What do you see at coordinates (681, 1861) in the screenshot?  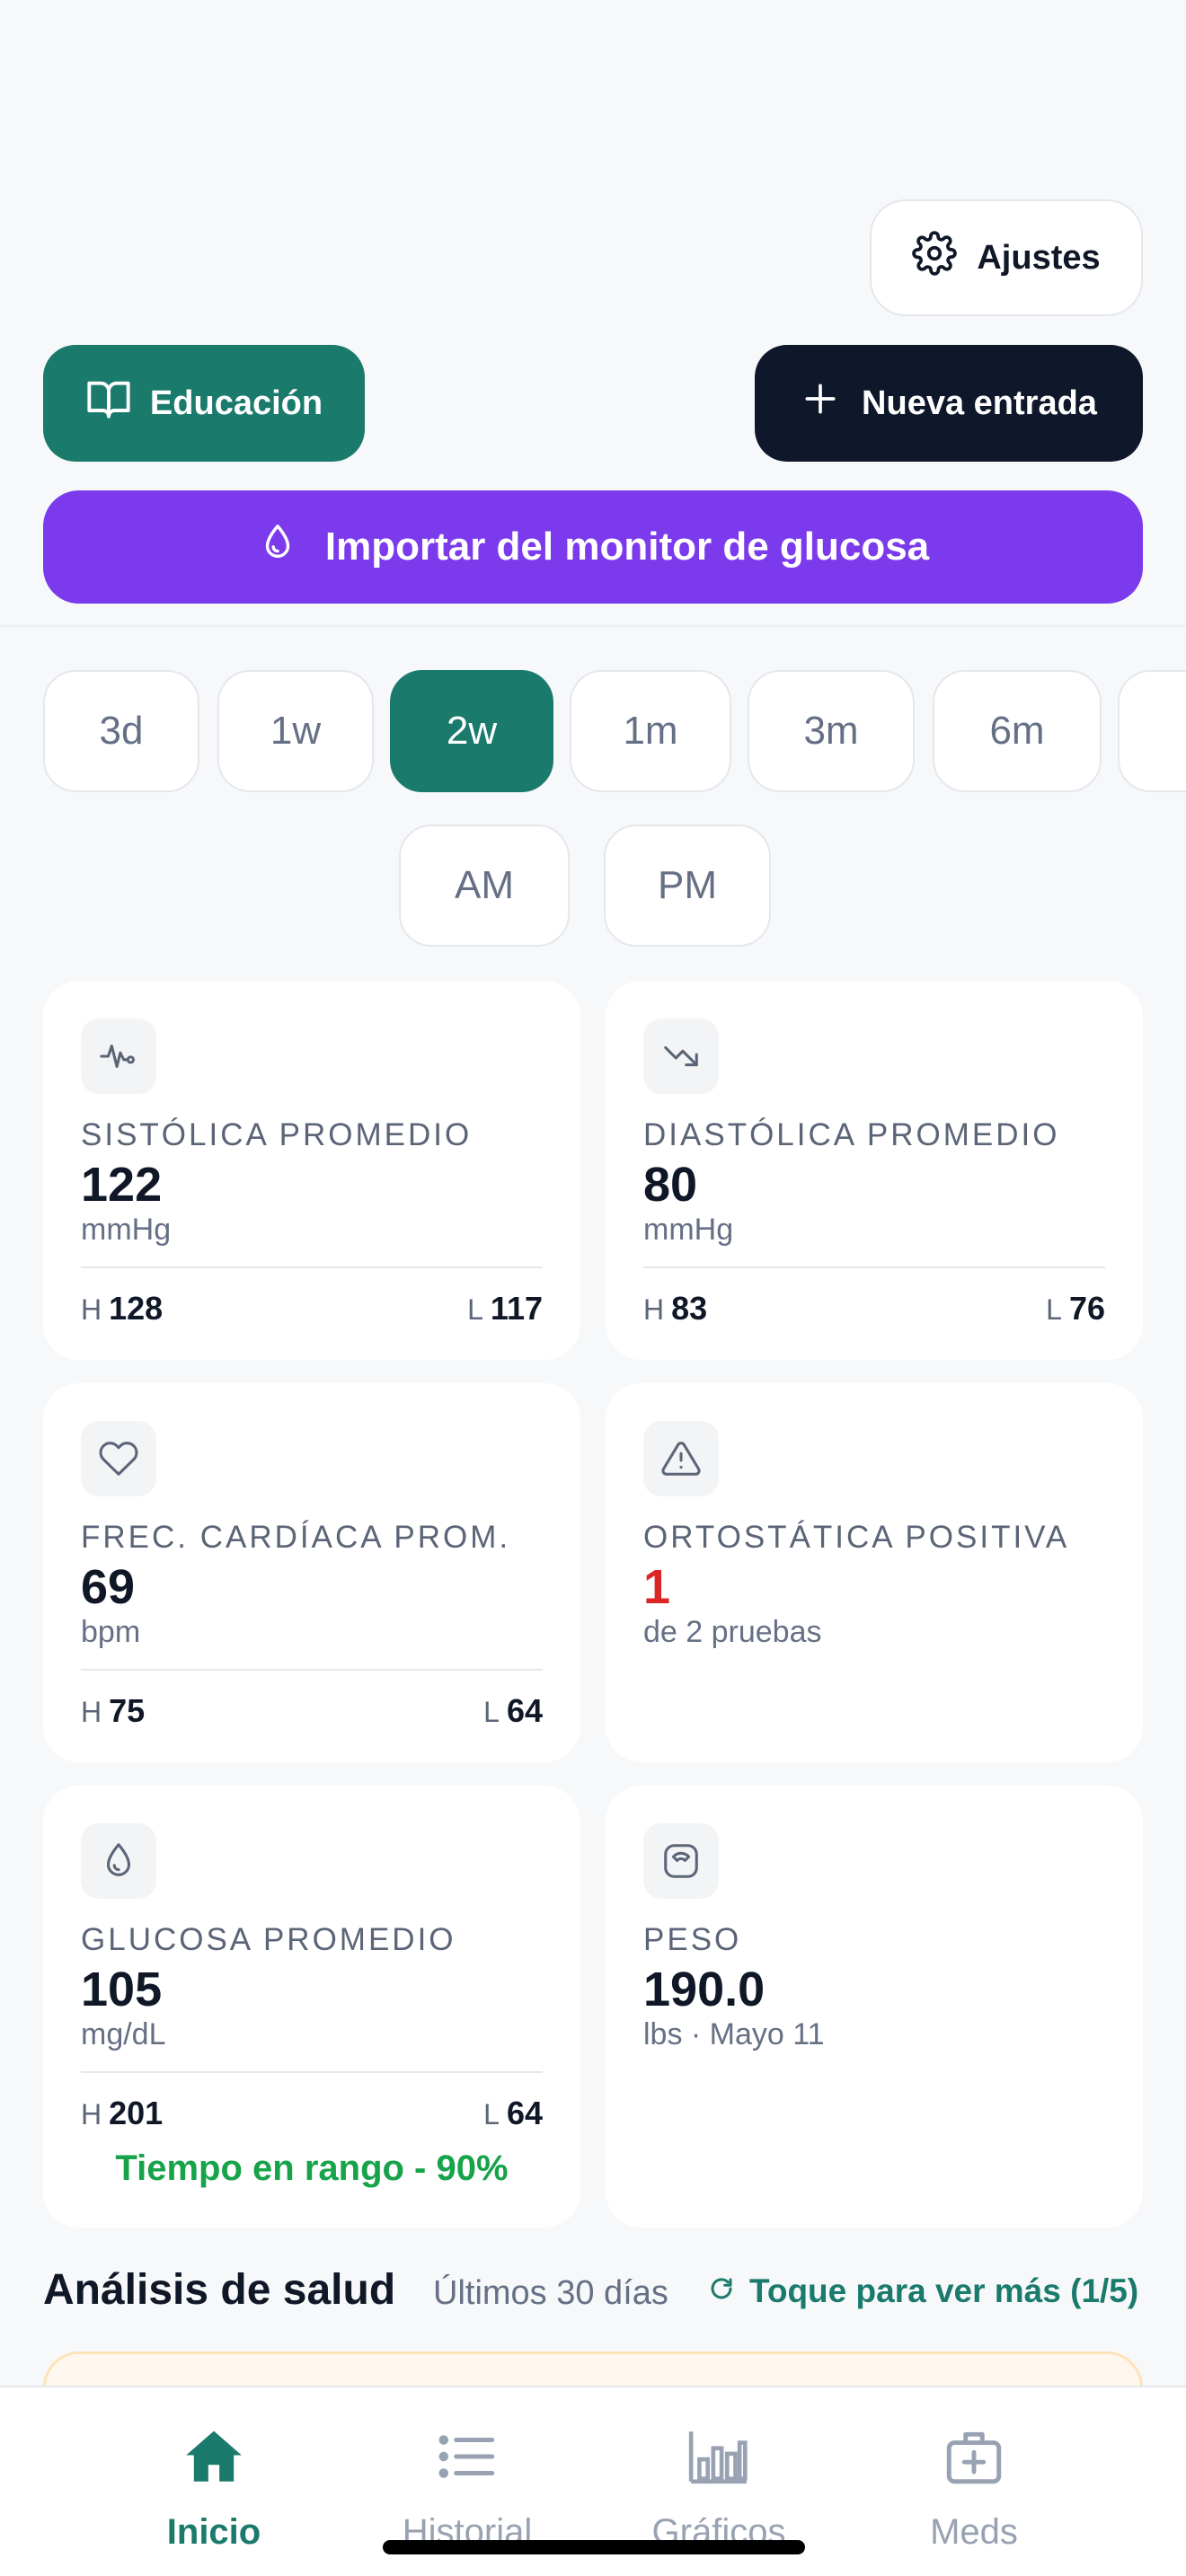 I see `scale-icon` at bounding box center [681, 1861].